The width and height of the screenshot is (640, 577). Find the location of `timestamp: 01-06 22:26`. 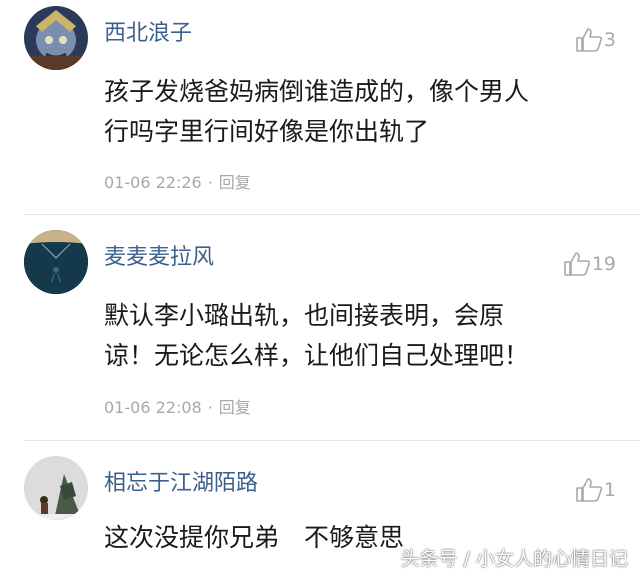

timestamp: 01-06 22:26 is located at coordinates (153, 182).